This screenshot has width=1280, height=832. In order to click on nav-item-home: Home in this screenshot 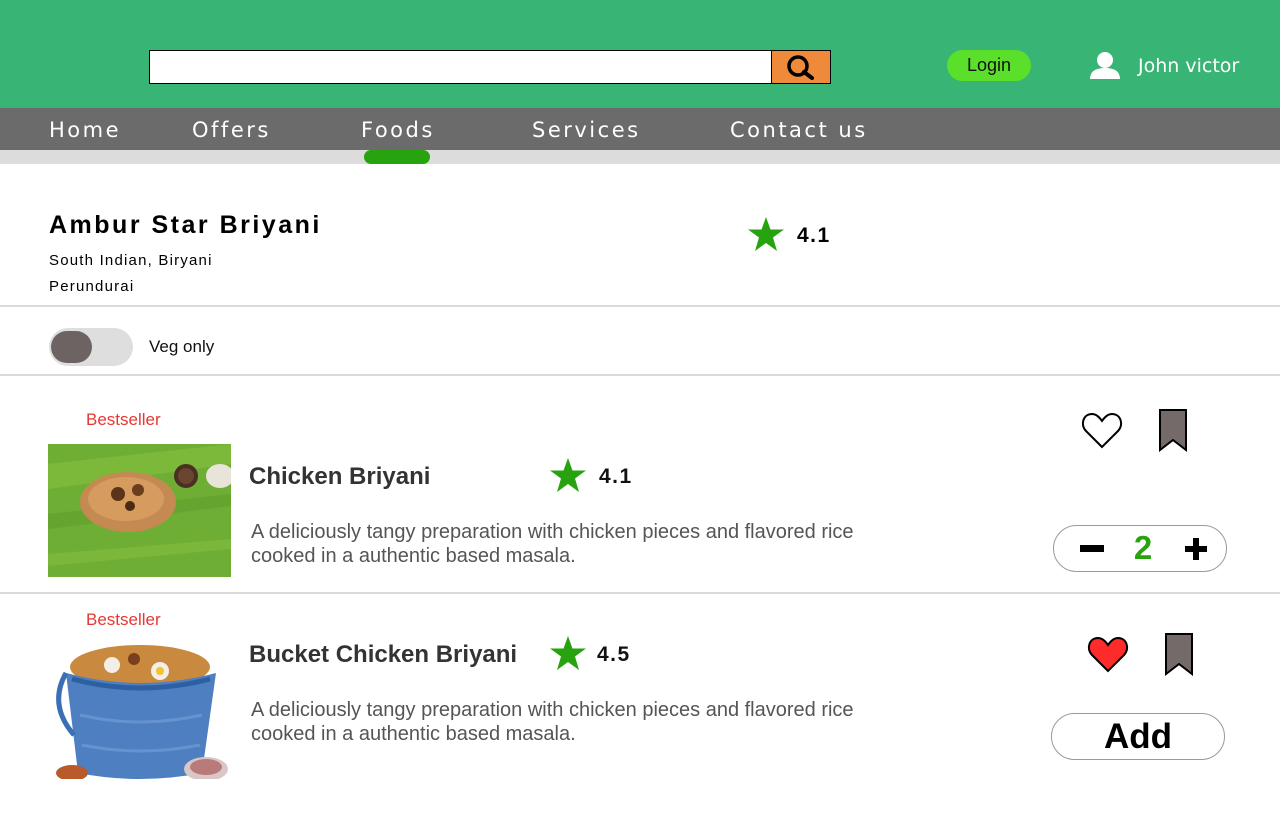, I will do `click(85, 130)`.